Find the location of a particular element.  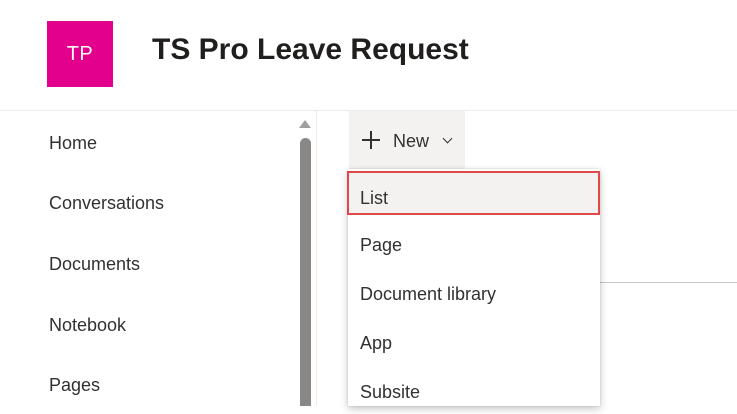

chevron-down-icon is located at coordinates (447, 138).